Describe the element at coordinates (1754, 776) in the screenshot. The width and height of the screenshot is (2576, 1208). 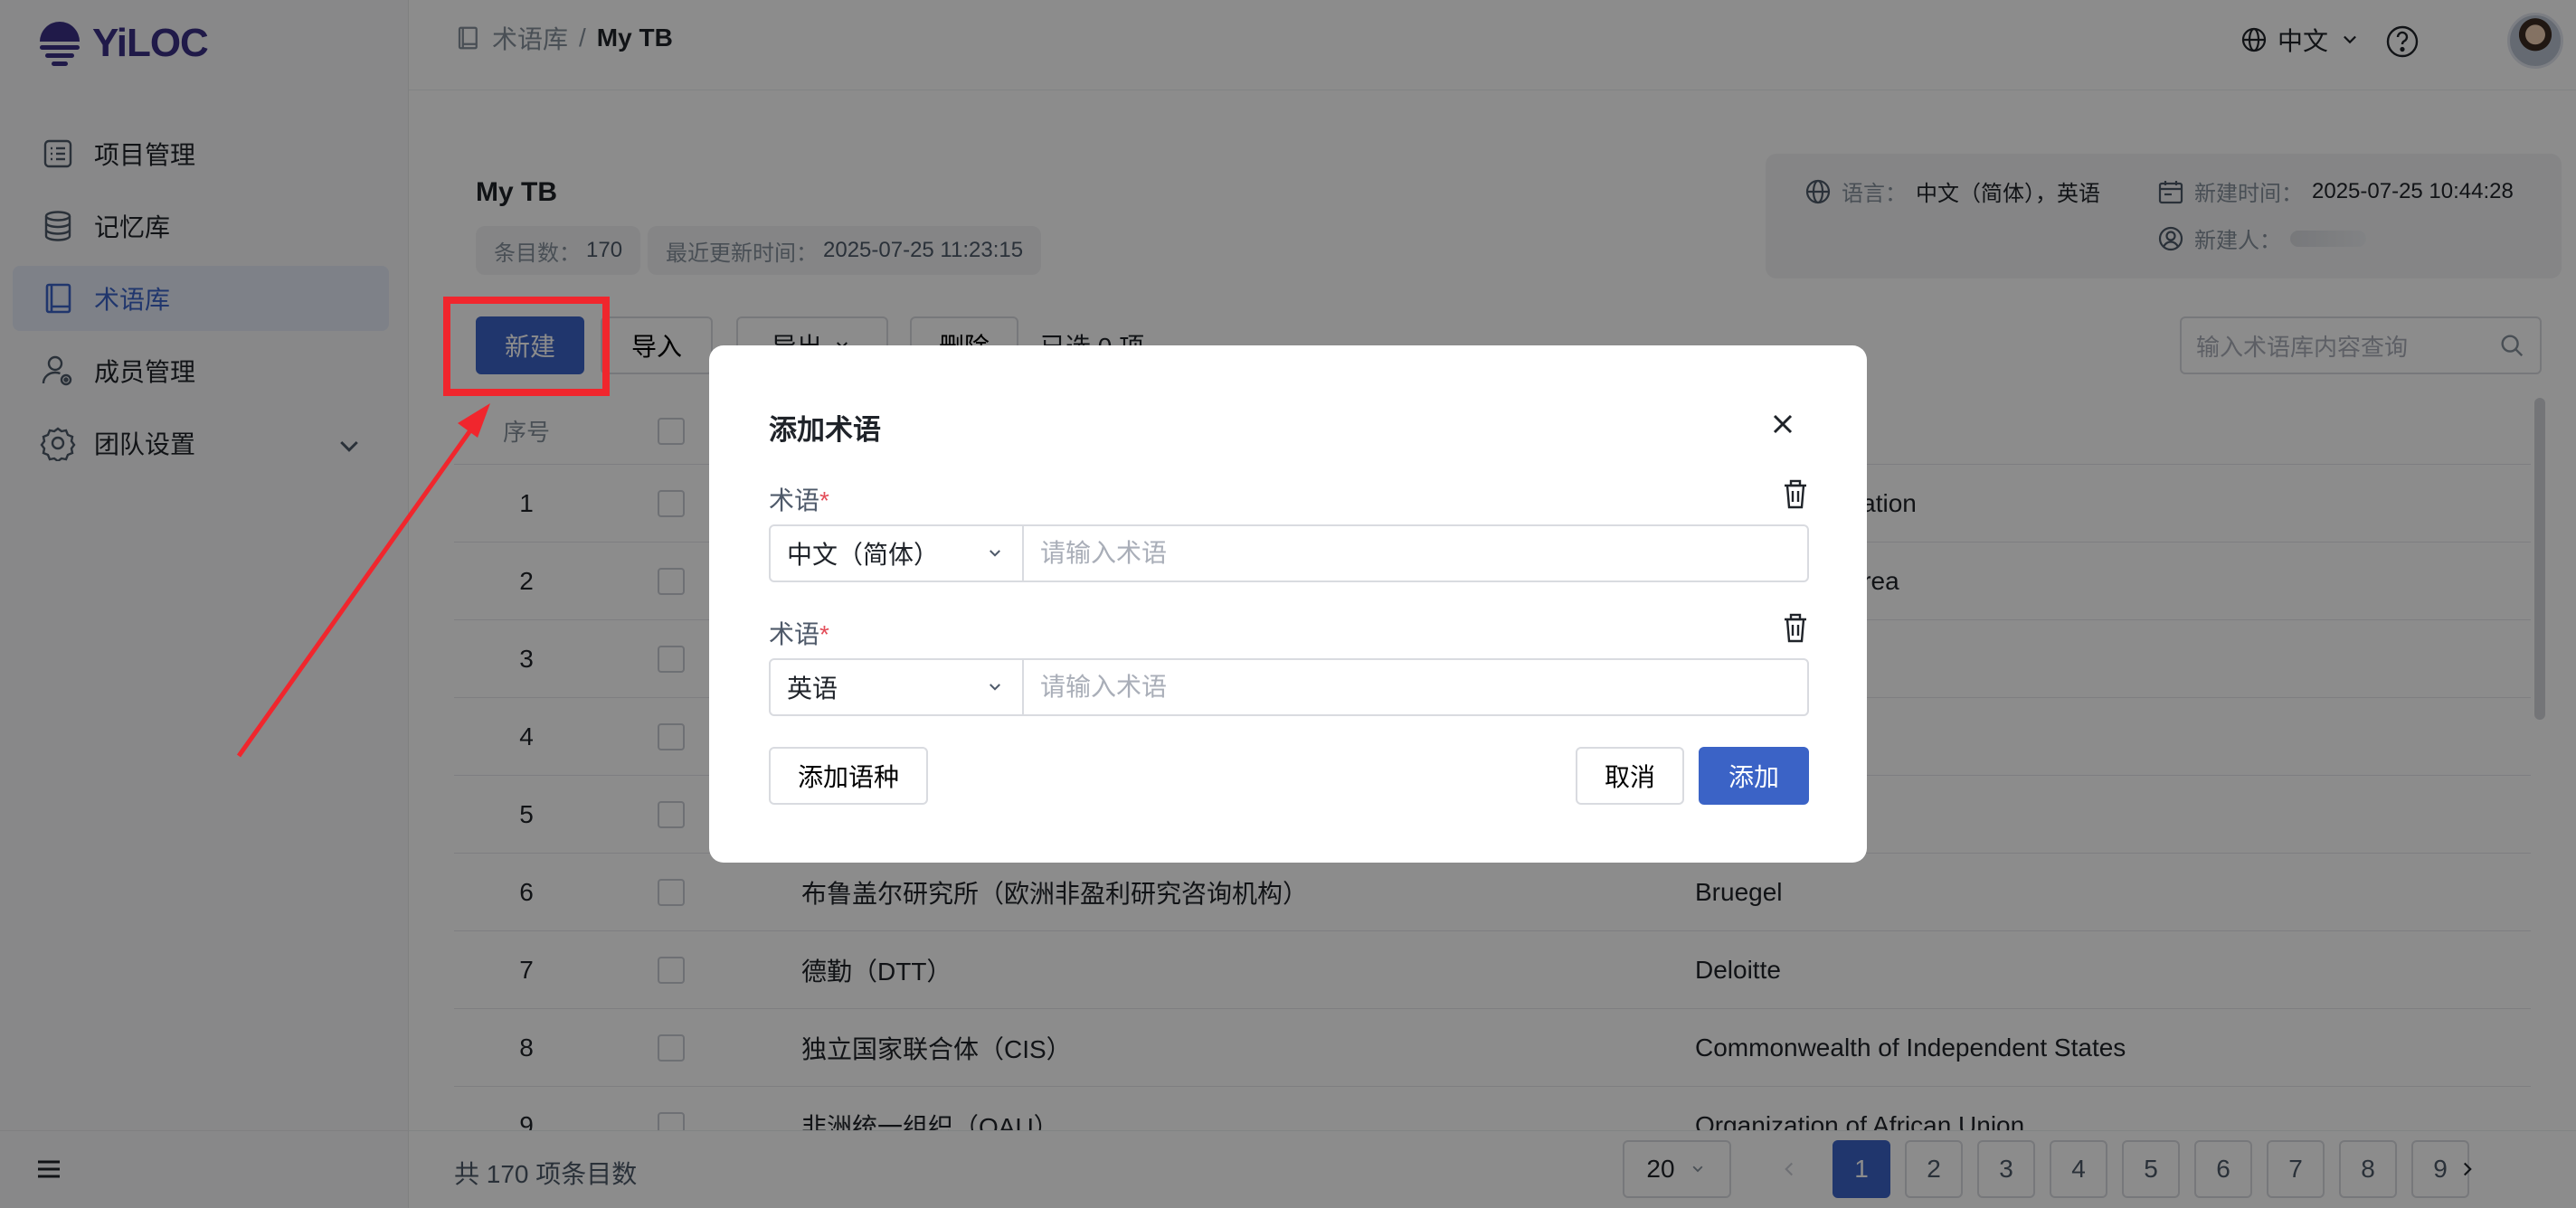
I see `add-button: 添加` at that location.